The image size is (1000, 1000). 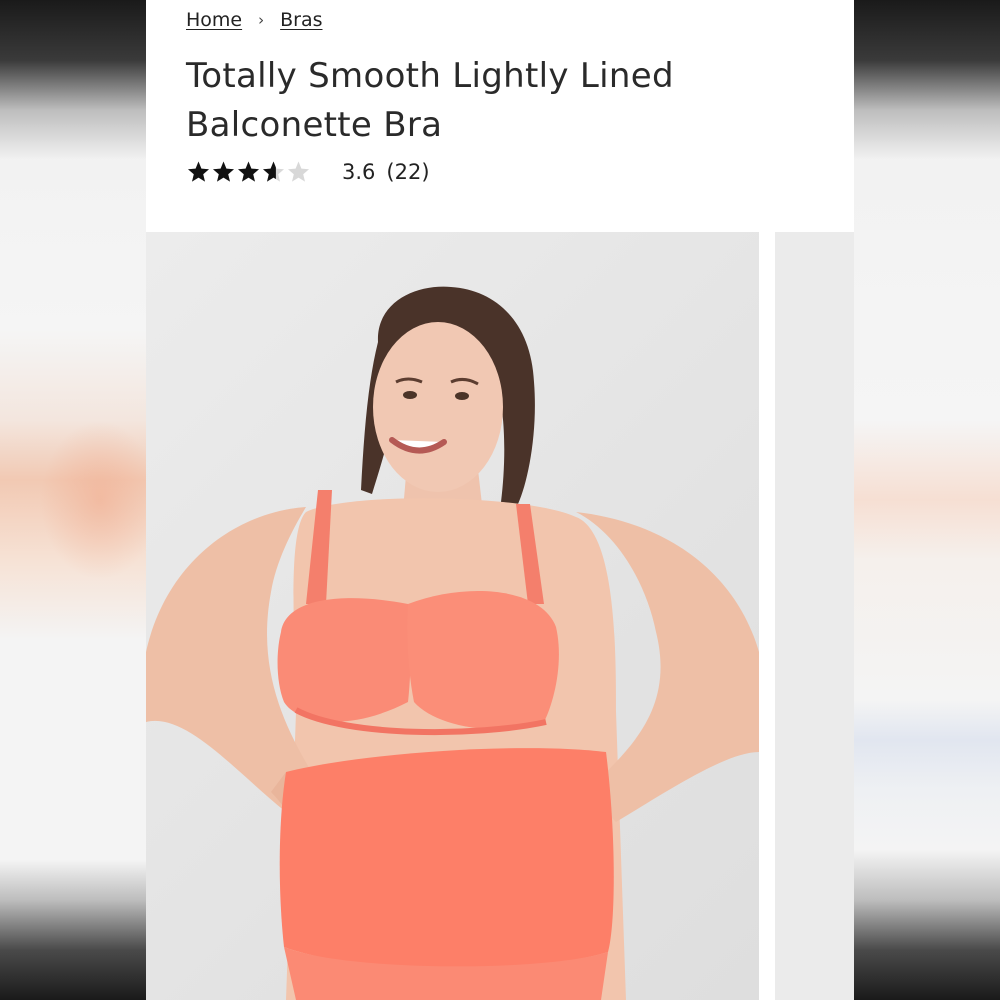 What do you see at coordinates (301, 20) in the screenshot?
I see `breadcrumb-bras-link: Bras` at bounding box center [301, 20].